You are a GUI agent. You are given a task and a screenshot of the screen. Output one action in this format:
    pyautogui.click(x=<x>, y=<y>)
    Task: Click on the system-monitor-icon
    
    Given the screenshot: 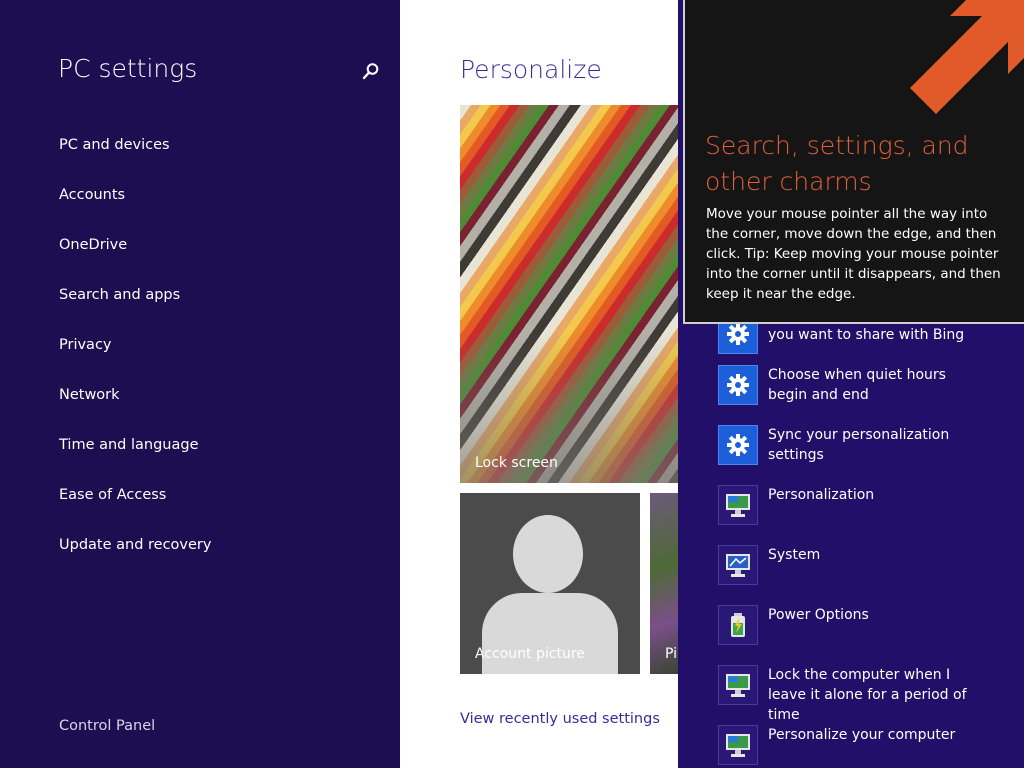 What is the action you would take?
    pyautogui.click(x=738, y=565)
    